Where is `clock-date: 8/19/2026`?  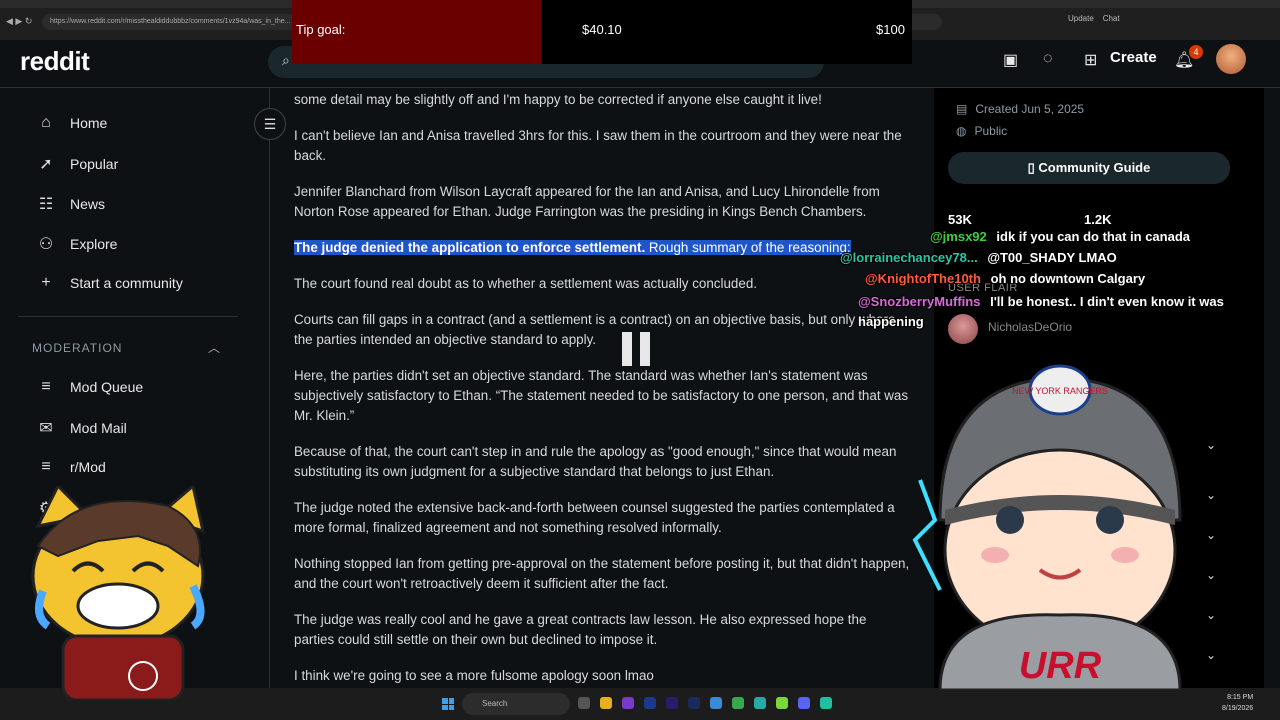 clock-date: 8/19/2026 is located at coordinates (1238, 708).